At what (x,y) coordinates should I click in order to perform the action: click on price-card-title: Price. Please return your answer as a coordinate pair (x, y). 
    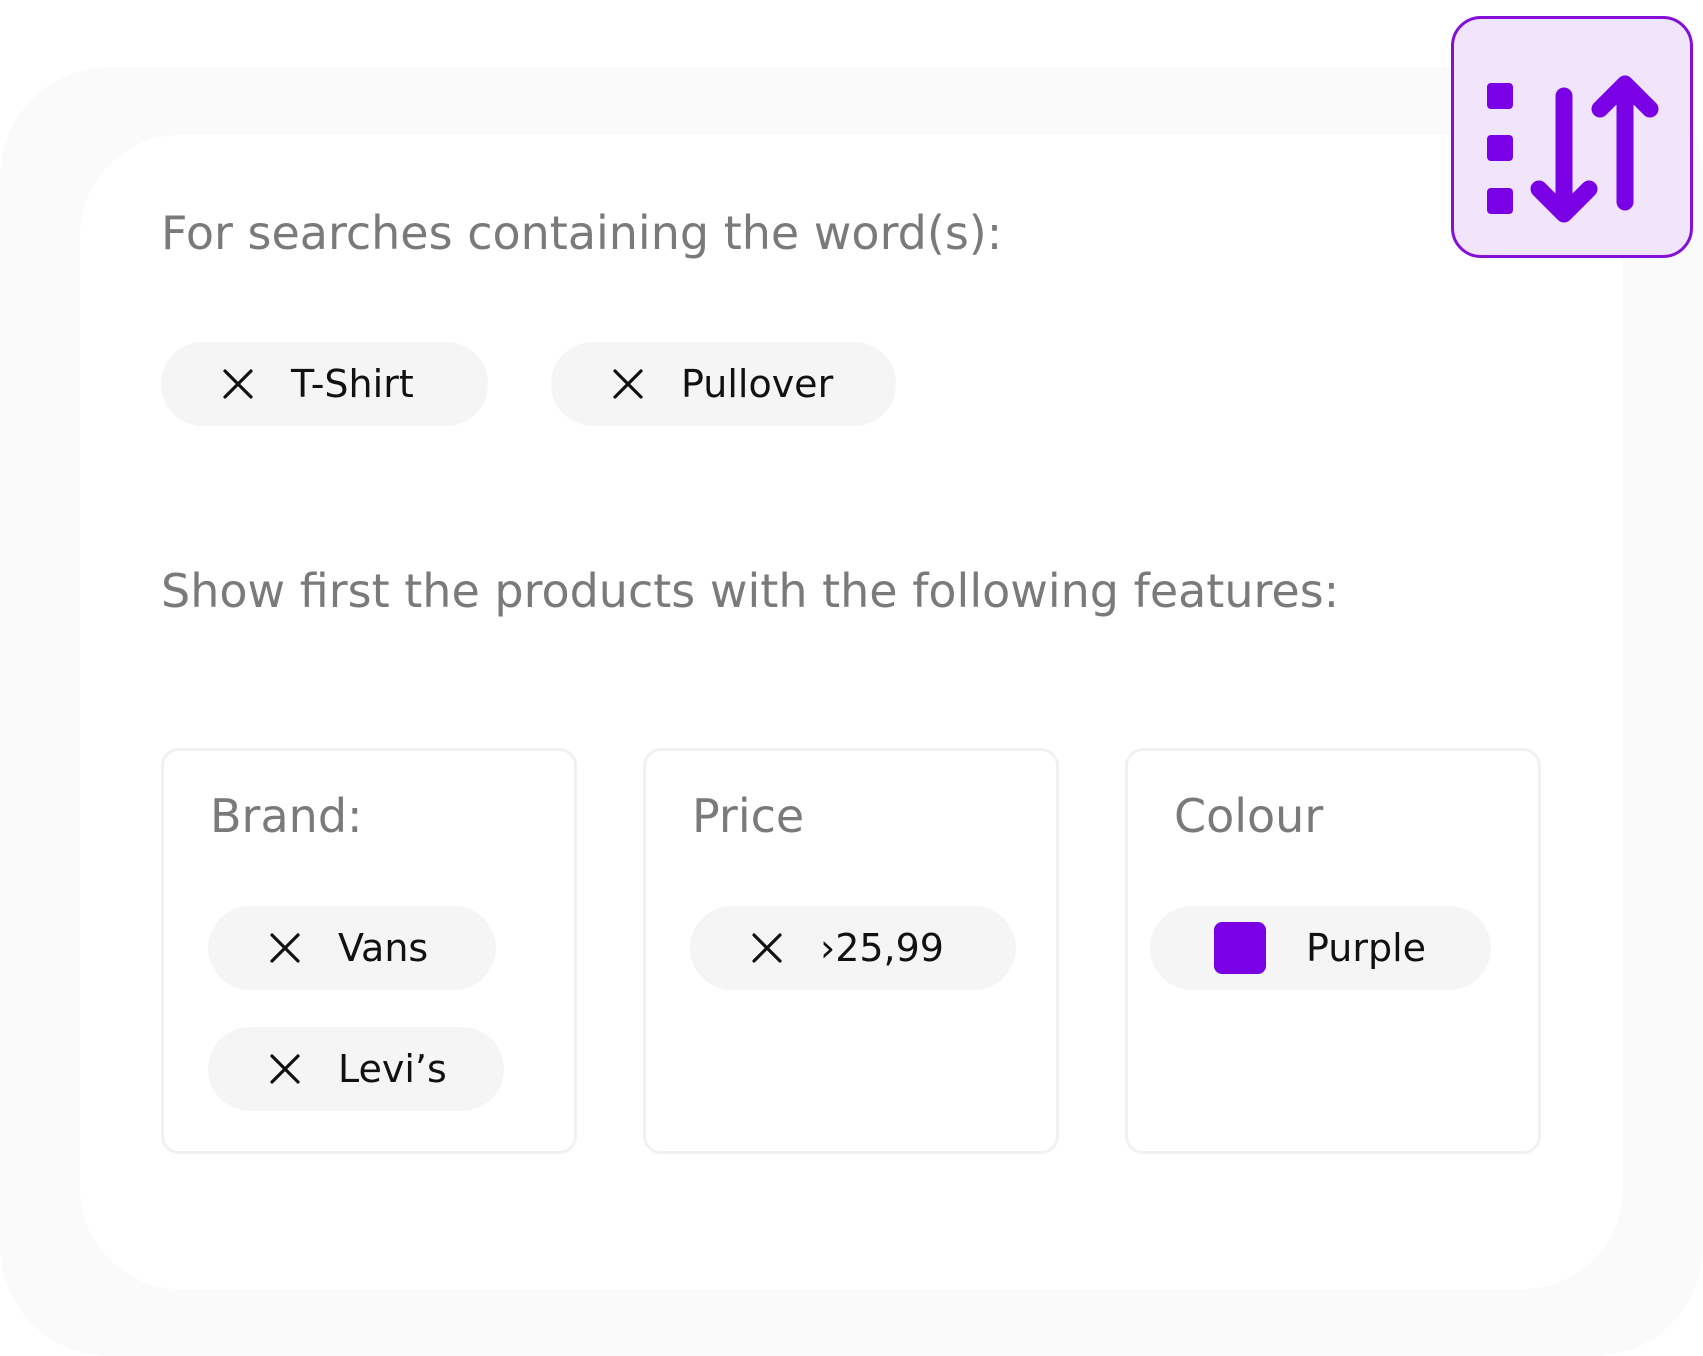
    Looking at the image, I should click on (748, 816).